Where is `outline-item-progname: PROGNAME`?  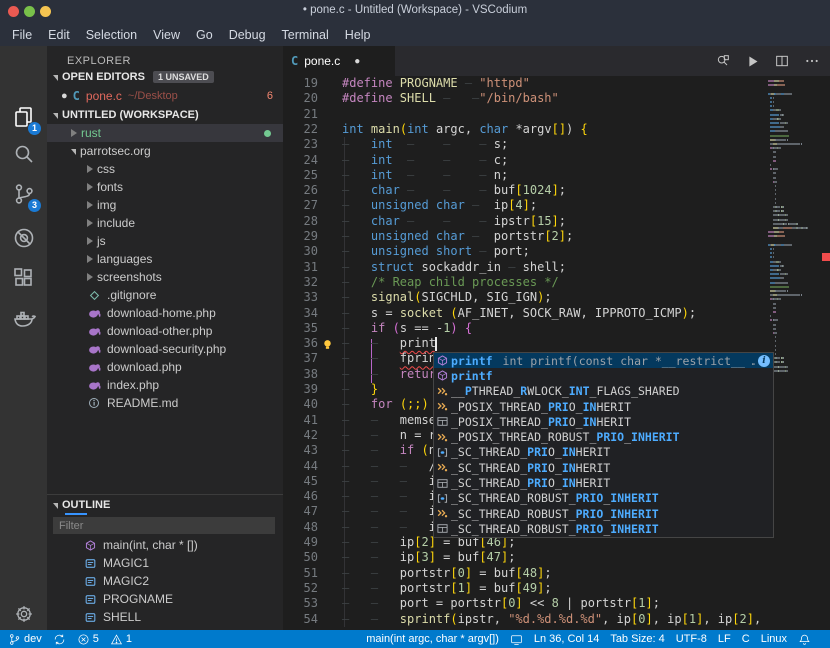
outline-item-progname: PROGNAME is located at coordinates (165, 599).